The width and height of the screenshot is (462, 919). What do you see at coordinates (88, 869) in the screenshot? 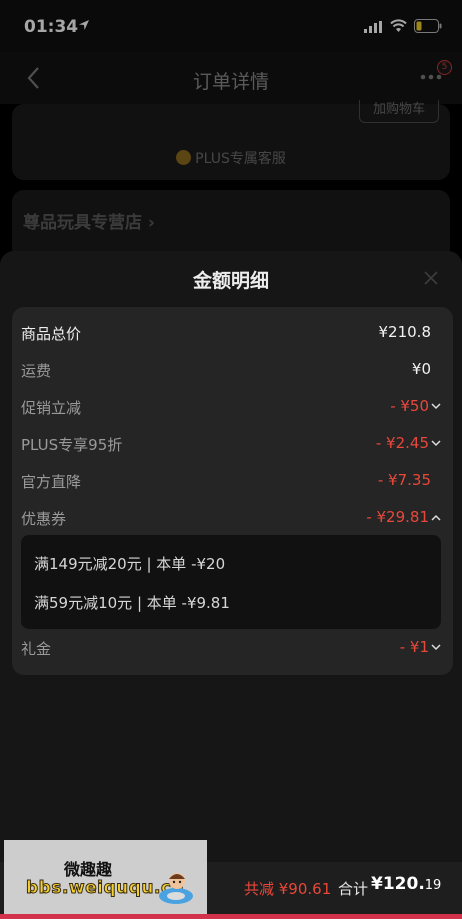
I see `watermark-title: 微趣趣` at bounding box center [88, 869].